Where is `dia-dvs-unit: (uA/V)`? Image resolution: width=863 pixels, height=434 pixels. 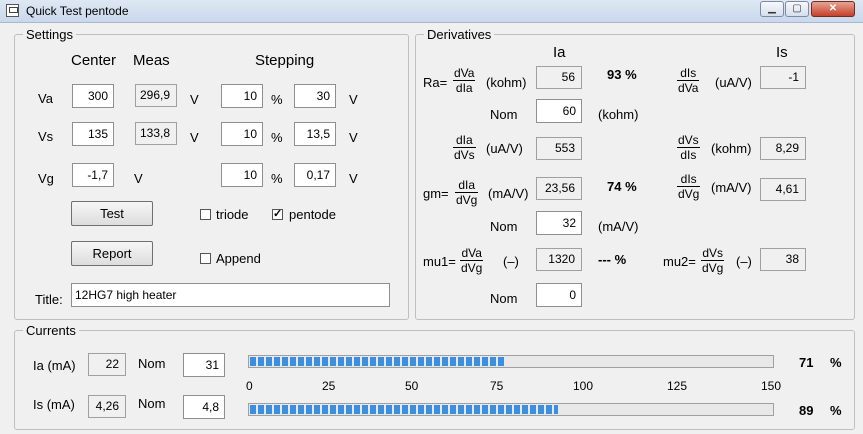
dia-dvs-unit: (uA/V) is located at coordinates (504, 148).